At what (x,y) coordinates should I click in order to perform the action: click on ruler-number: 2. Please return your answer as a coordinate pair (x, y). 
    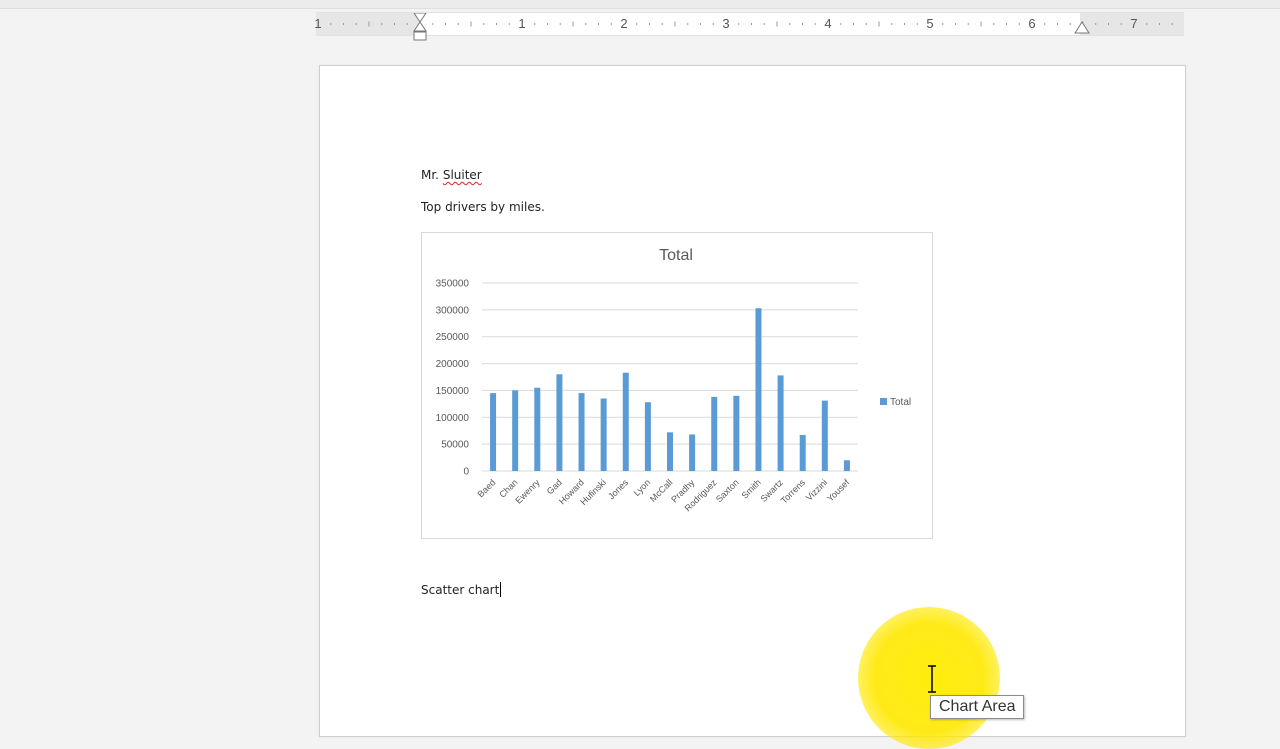
    Looking at the image, I should click on (624, 23).